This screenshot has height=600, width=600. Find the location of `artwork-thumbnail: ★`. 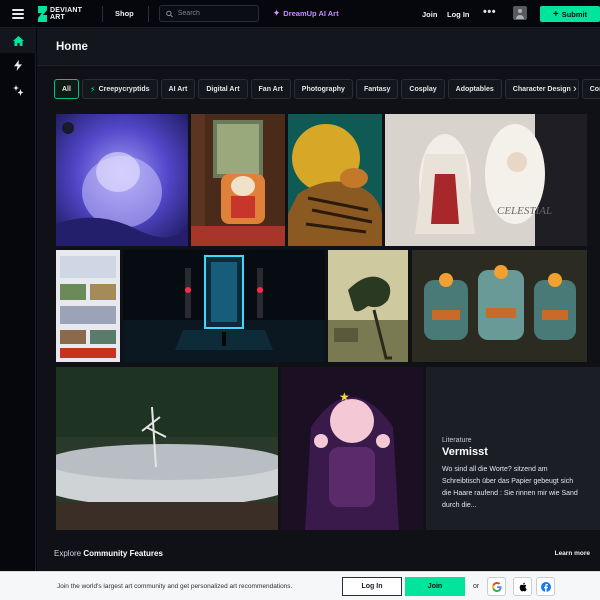

artwork-thumbnail: ★ is located at coordinates (352, 448).